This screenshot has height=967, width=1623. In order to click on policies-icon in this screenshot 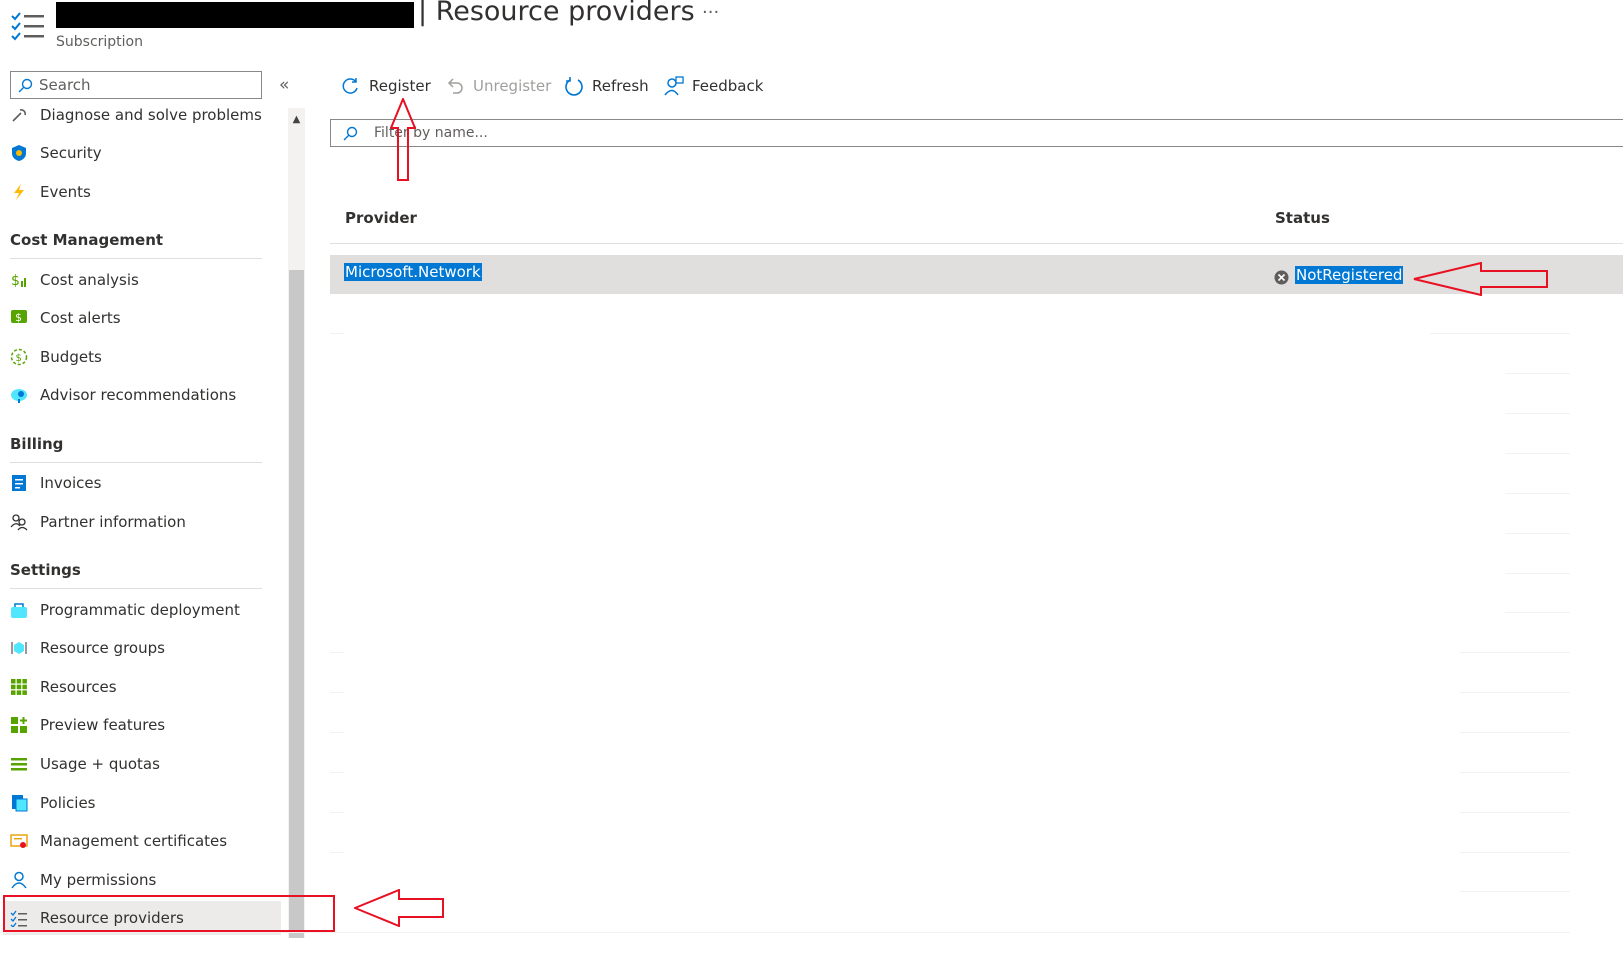, I will do `click(19, 803)`.